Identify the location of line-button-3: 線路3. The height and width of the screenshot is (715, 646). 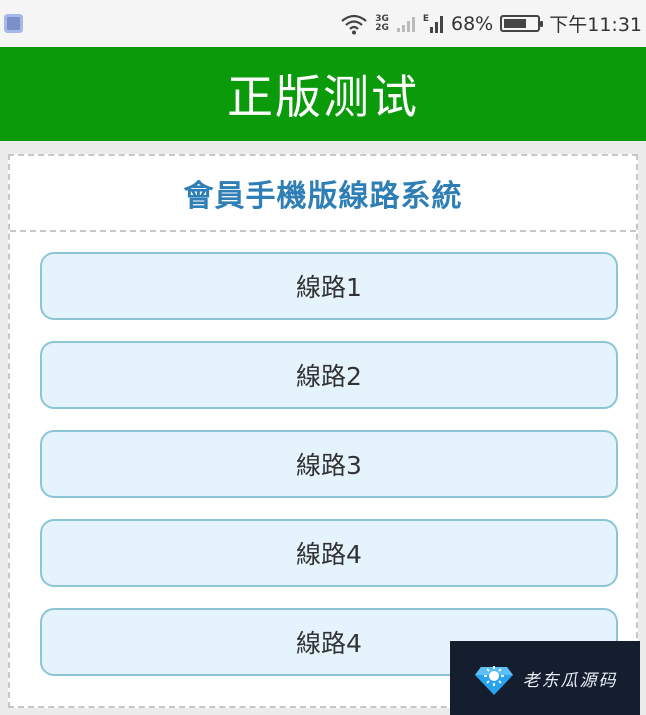
(329, 464).